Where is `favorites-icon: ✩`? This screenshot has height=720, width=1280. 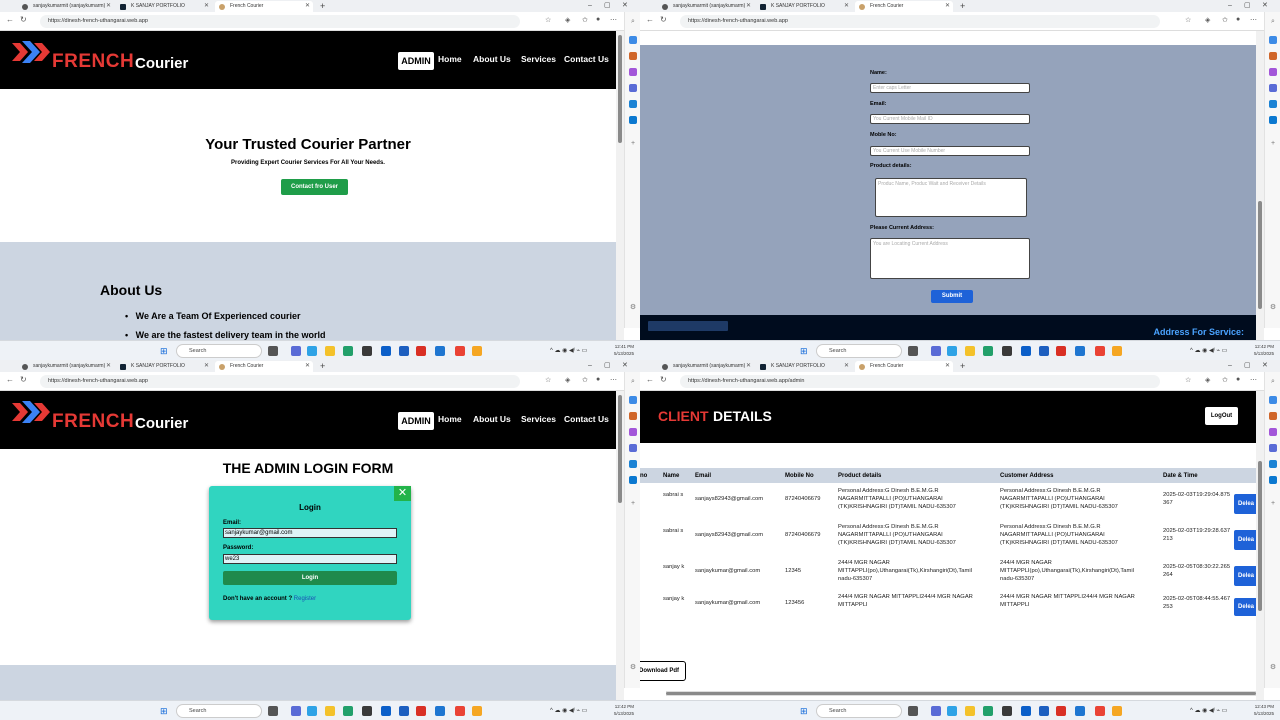
favorites-icon: ✩ is located at coordinates (585, 380).